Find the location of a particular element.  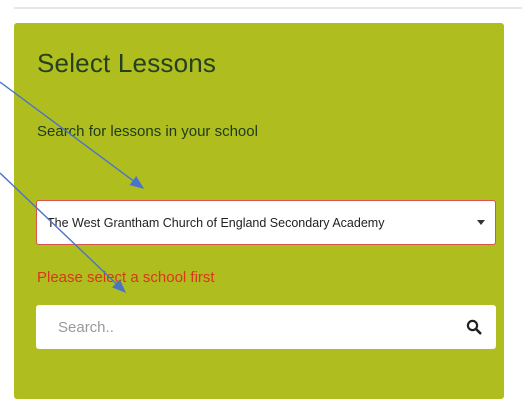

error-message: Please select a school first is located at coordinates (126, 277).